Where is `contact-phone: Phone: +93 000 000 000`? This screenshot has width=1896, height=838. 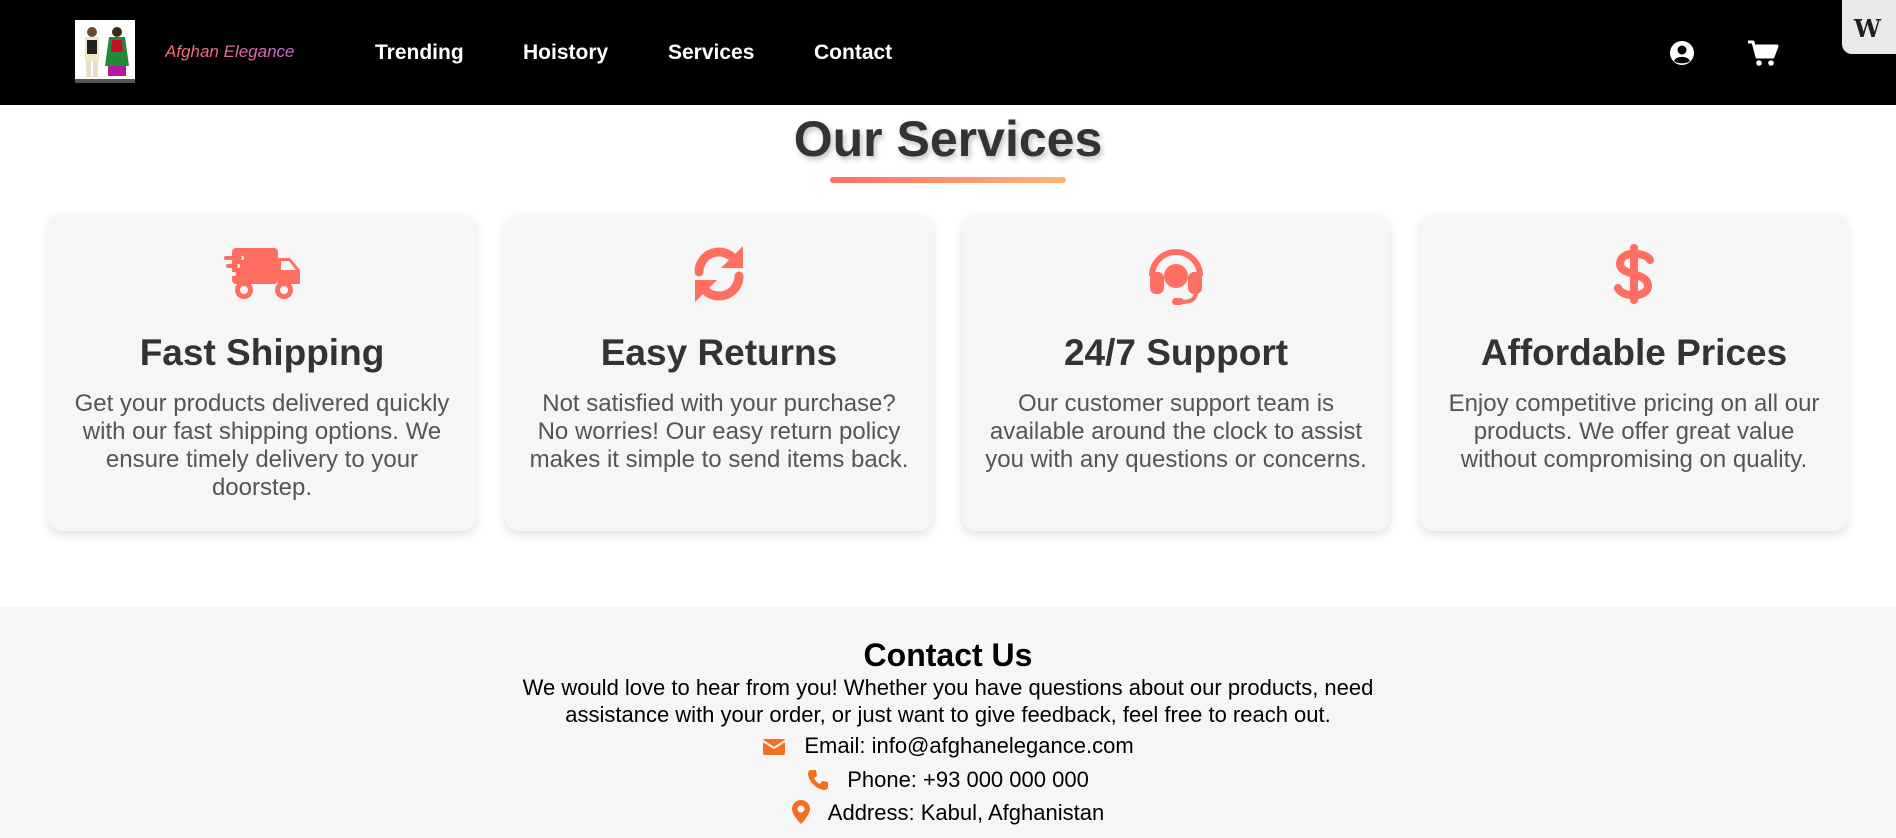 contact-phone: Phone: +93 000 000 000 is located at coordinates (968, 779).